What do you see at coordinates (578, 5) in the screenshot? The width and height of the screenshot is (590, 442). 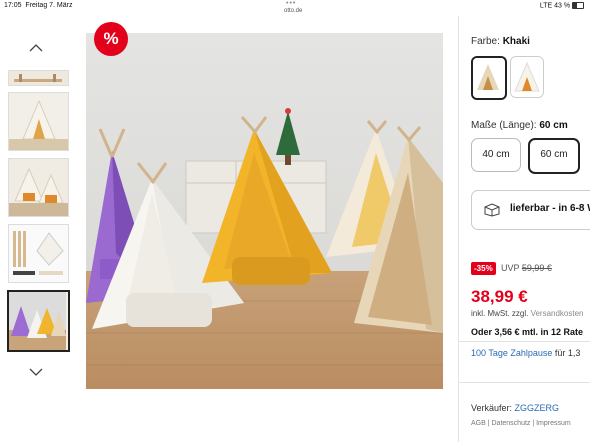 I see `battery-icon` at bounding box center [578, 5].